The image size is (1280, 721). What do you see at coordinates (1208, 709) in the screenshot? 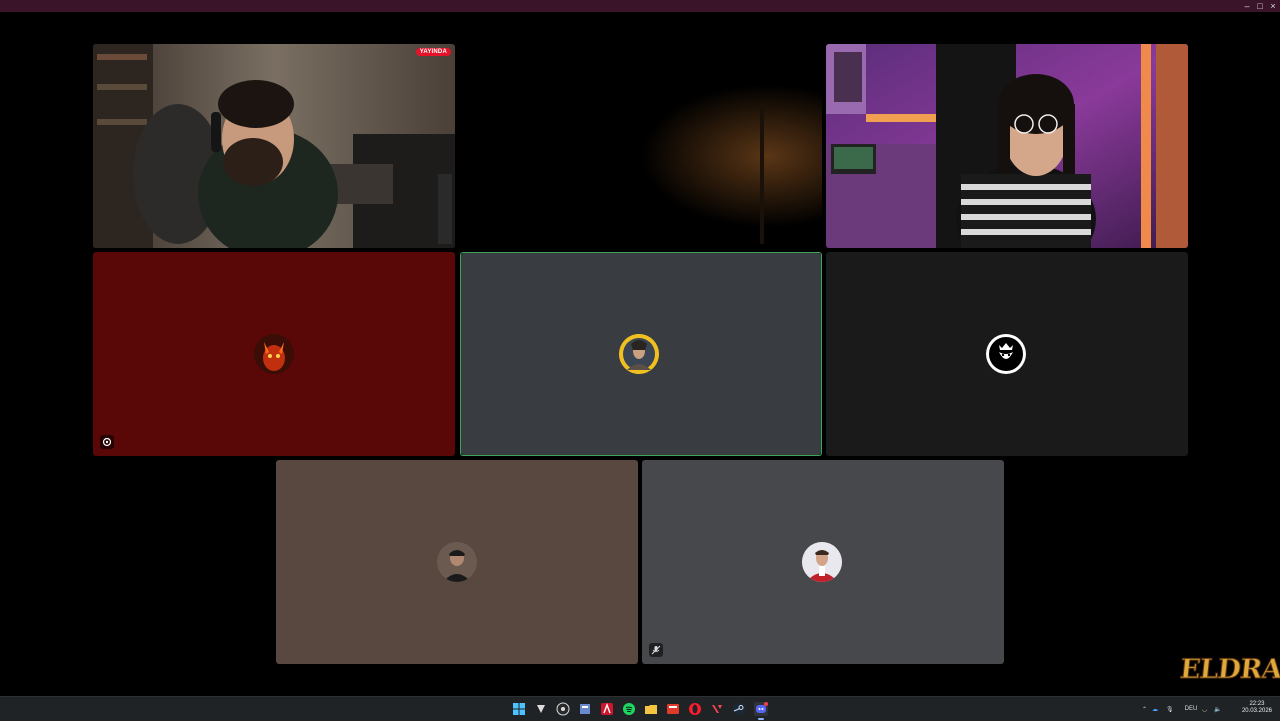
I see `wifi-icon: ◡` at bounding box center [1208, 709].